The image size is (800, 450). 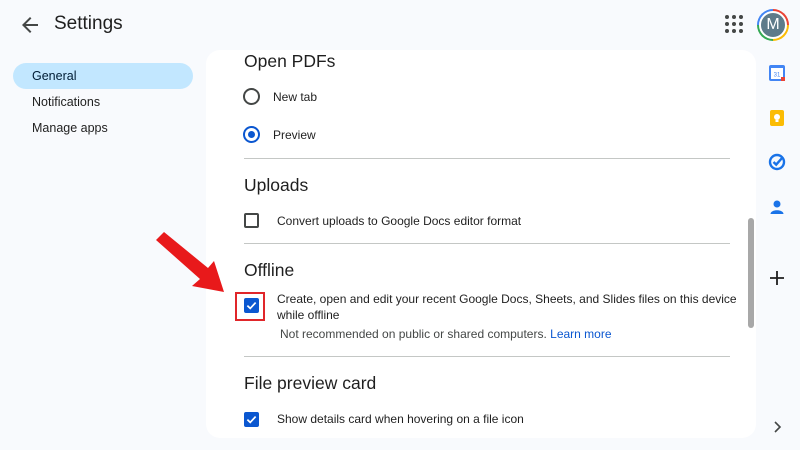 What do you see at coordinates (777, 278) in the screenshot?
I see `add-icon` at bounding box center [777, 278].